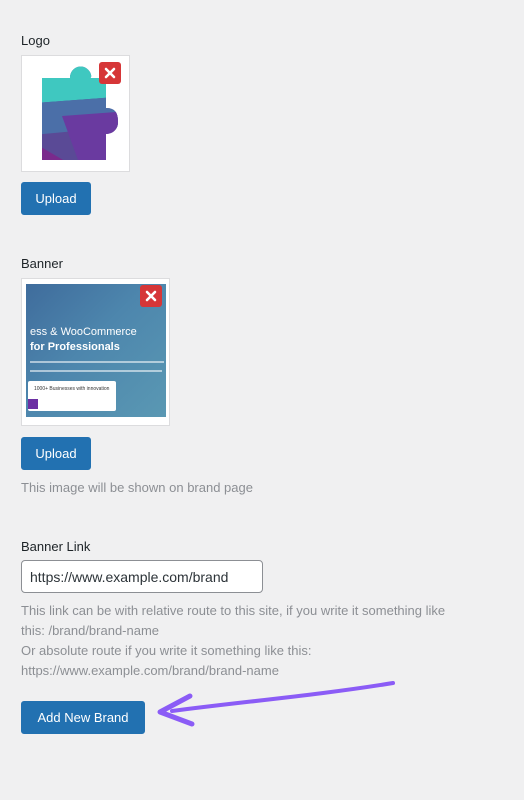 This screenshot has width=524, height=800. I want to click on banner-description: This image will be shown on brand page, so click(137, 487).